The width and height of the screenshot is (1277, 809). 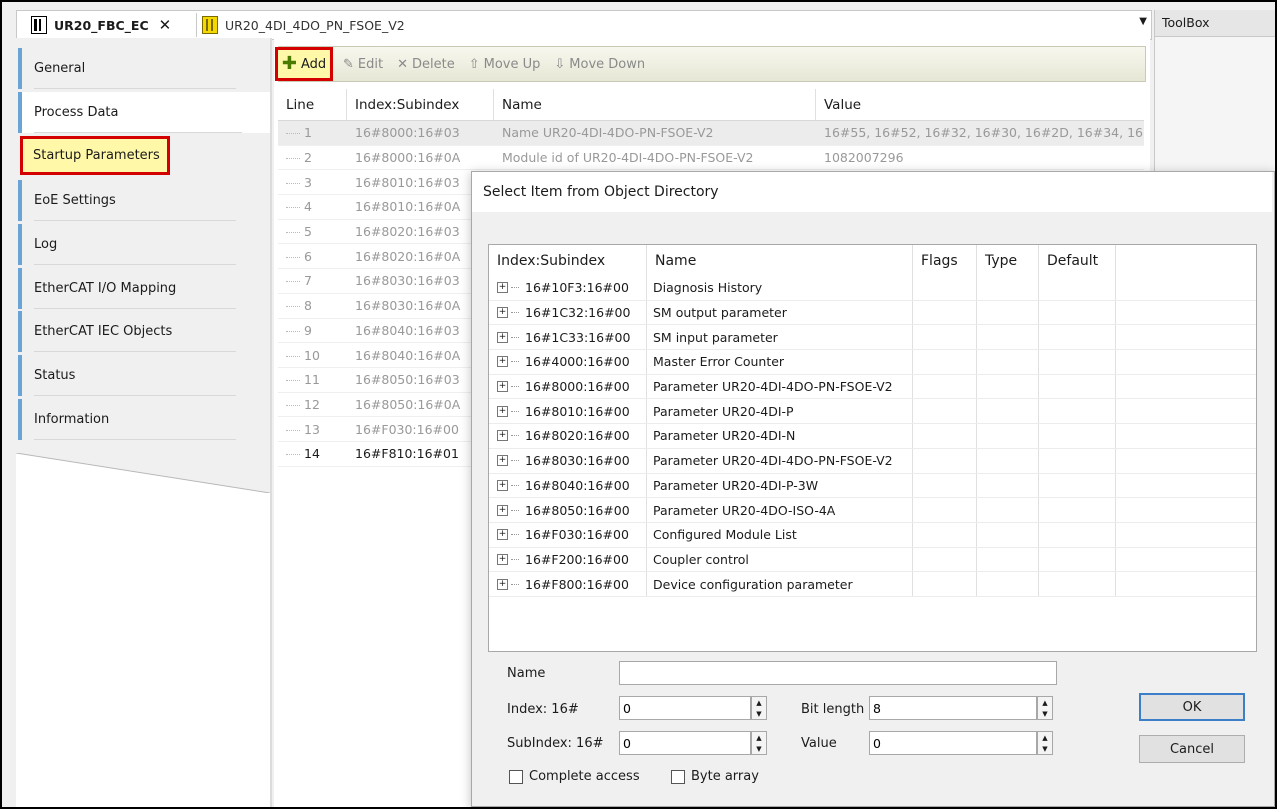 I want to click on subindex-spinner: ▲ ▼, so click(x=759, y=743).